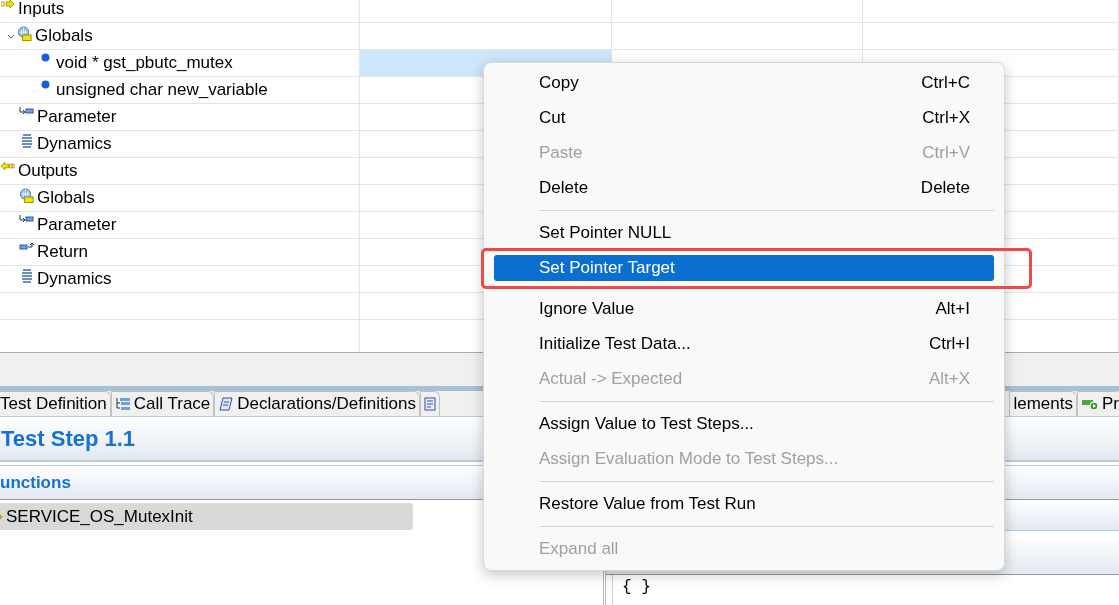  What do you see at coordinates (744, 308) in the screenshot?
I see `menu-item: Ignore Value Alt+I` at bounding box center [744, 308].